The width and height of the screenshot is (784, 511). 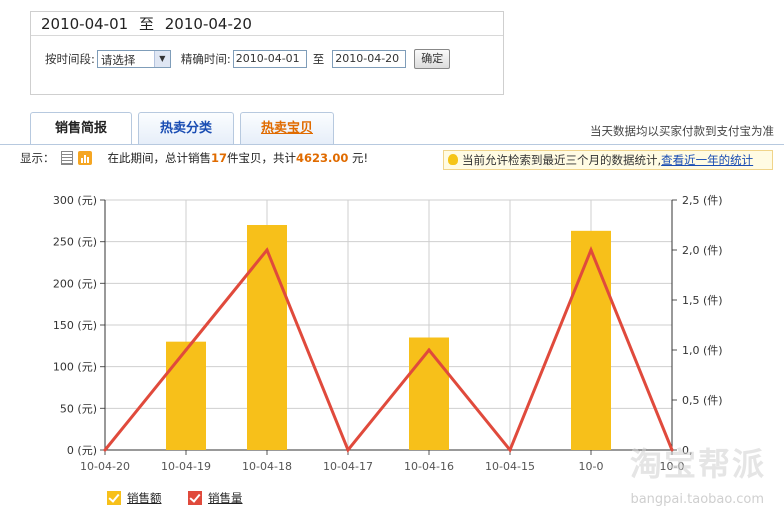 What do you see at coordinates (702, 350) in the screenshot?
I see `y-right-tick-label: 1,0 (件)` at bounding box center [702, 350].